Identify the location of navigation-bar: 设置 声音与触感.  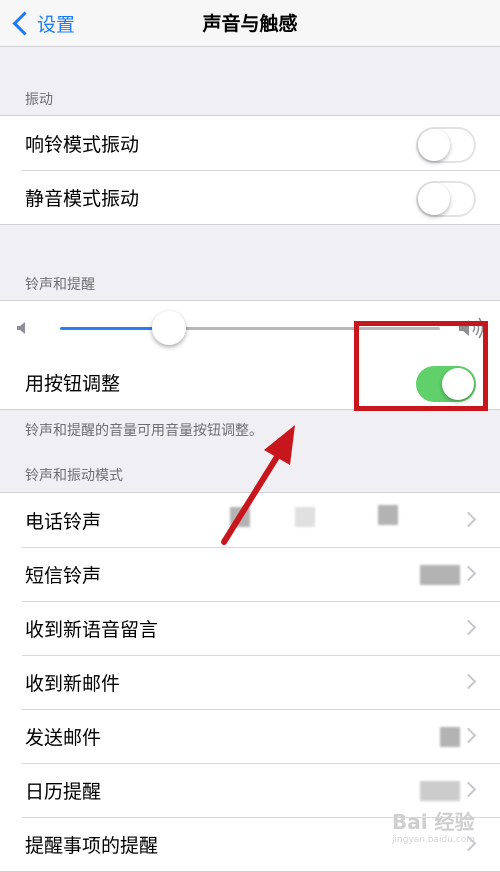
(250, 23).